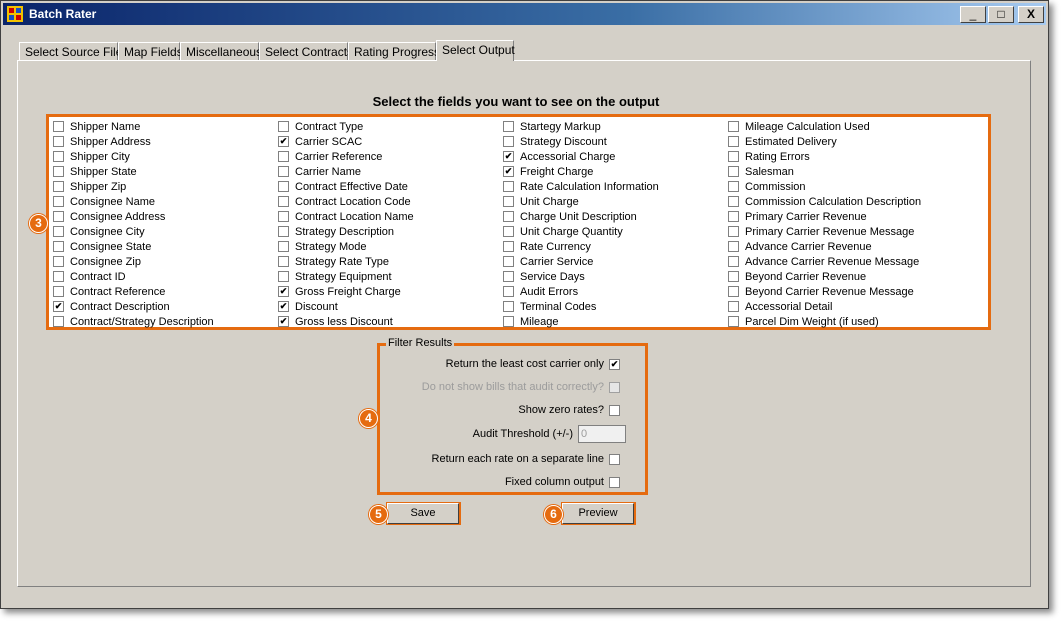 The image size is (1063, 623). Describe the element at coordinates (133, 246) in the screenshot. I see `field-option: Consignee State` at that location.